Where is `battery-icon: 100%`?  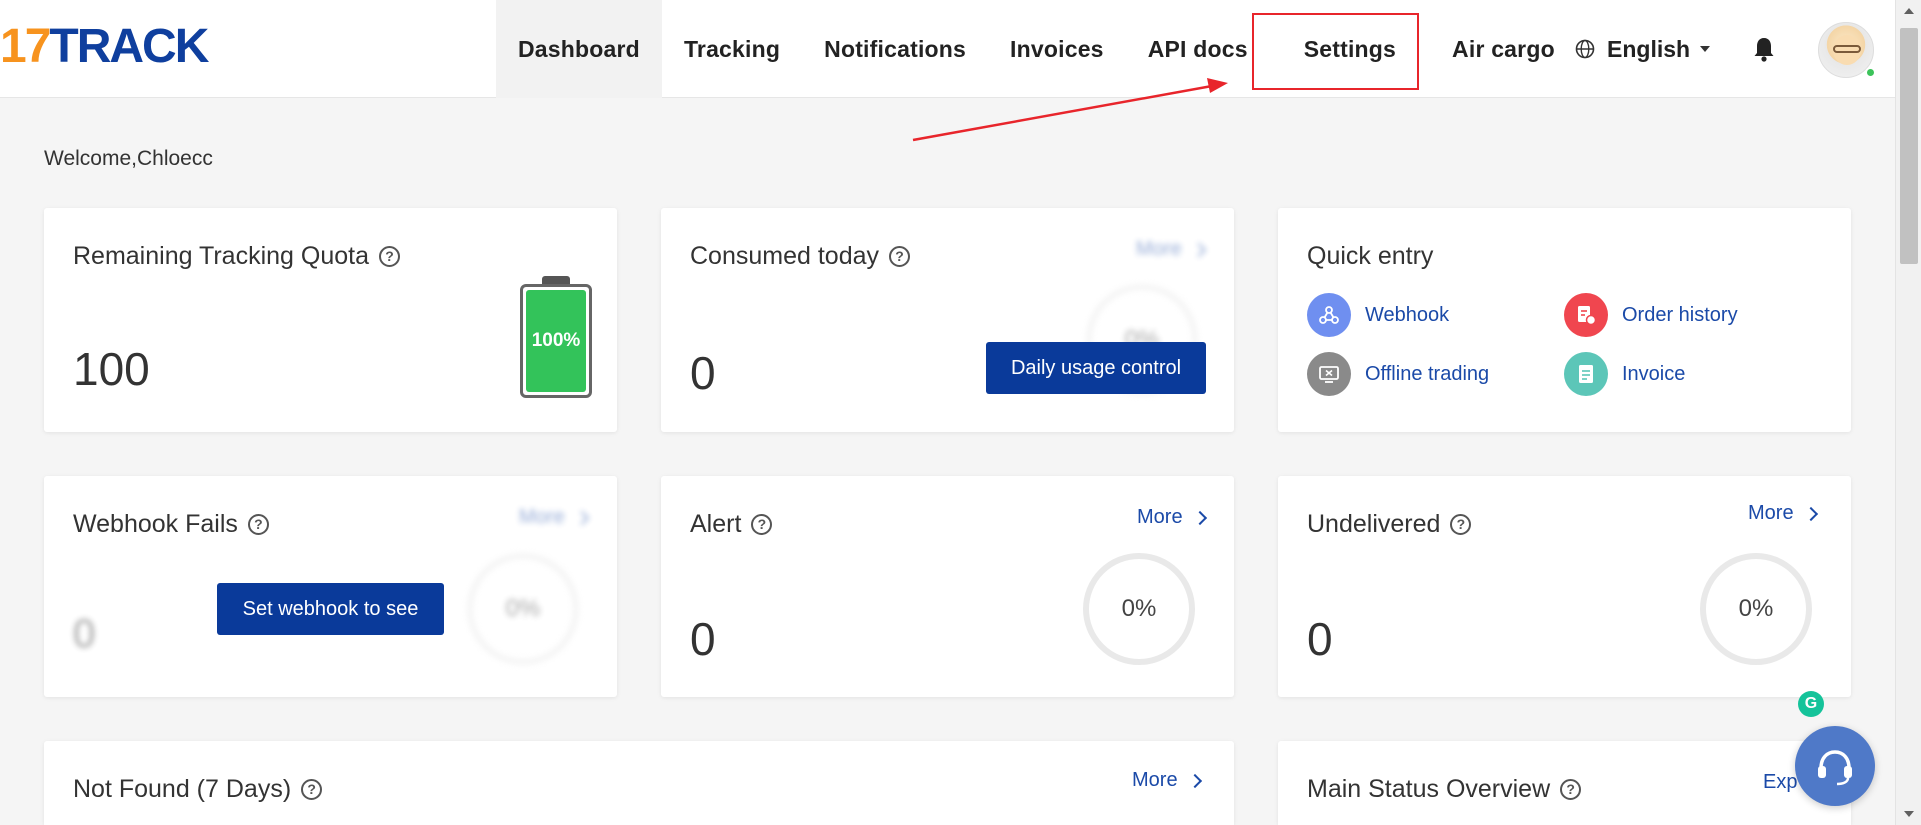
battery-icon: 100% is located at coordinates (556, 337).